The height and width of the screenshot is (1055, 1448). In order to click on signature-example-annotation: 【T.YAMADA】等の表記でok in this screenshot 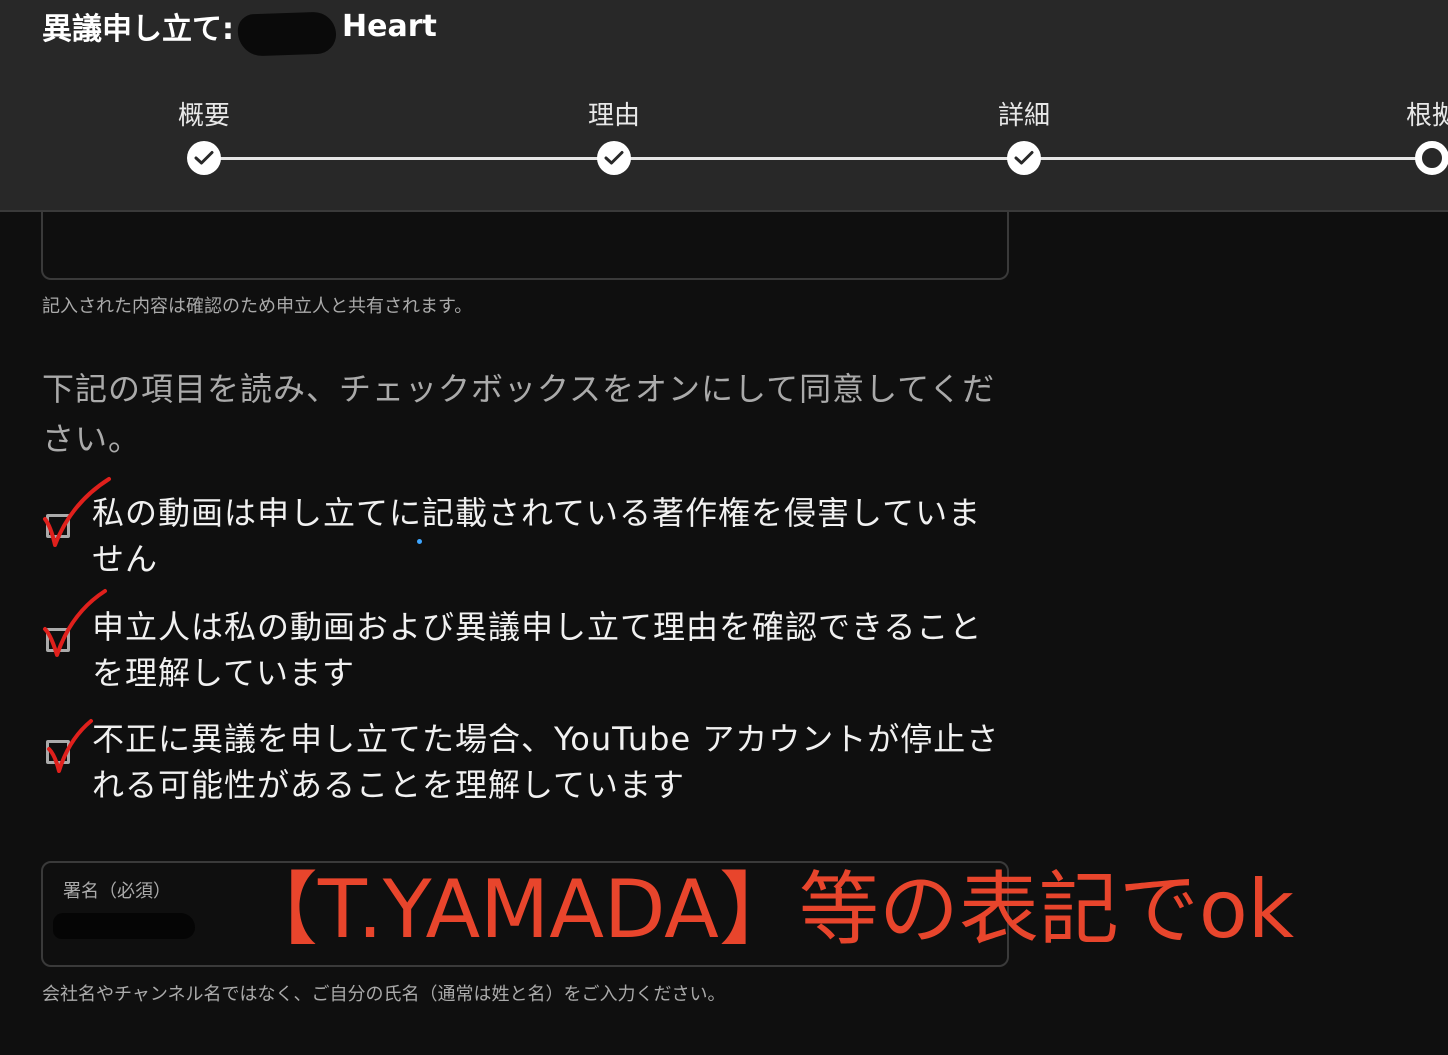, I will do `click(766, 909)`.